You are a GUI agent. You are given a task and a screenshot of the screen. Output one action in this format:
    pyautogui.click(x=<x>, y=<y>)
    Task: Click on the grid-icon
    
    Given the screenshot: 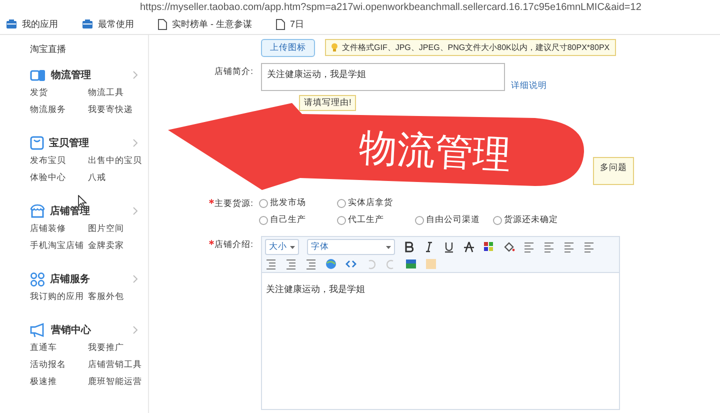 What is the action you would take?
    pyautogui.click(x=37, y=279)
    